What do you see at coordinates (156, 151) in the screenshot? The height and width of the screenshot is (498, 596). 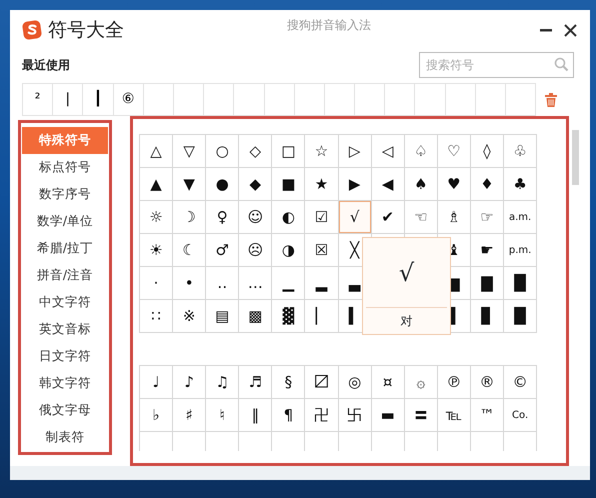 I see `symbol-cell: △` at bounding box center [156, 151].